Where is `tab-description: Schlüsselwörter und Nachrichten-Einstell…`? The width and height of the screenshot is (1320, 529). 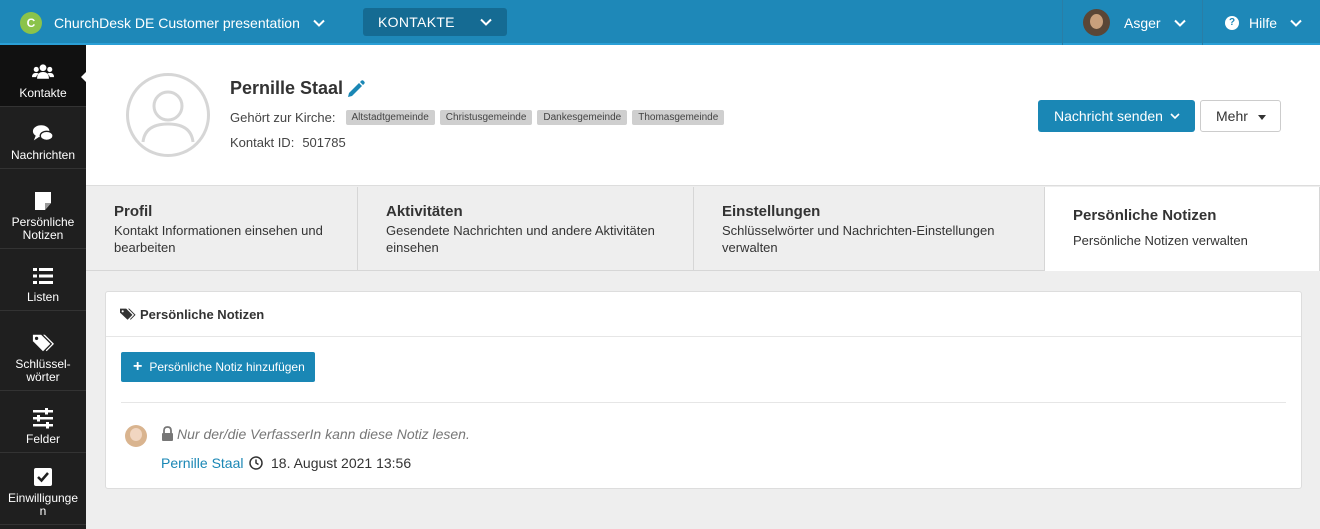
tab-description: Schlüsselwörter und Nachrichten-Einstell… is located at coordinates (858, 239).